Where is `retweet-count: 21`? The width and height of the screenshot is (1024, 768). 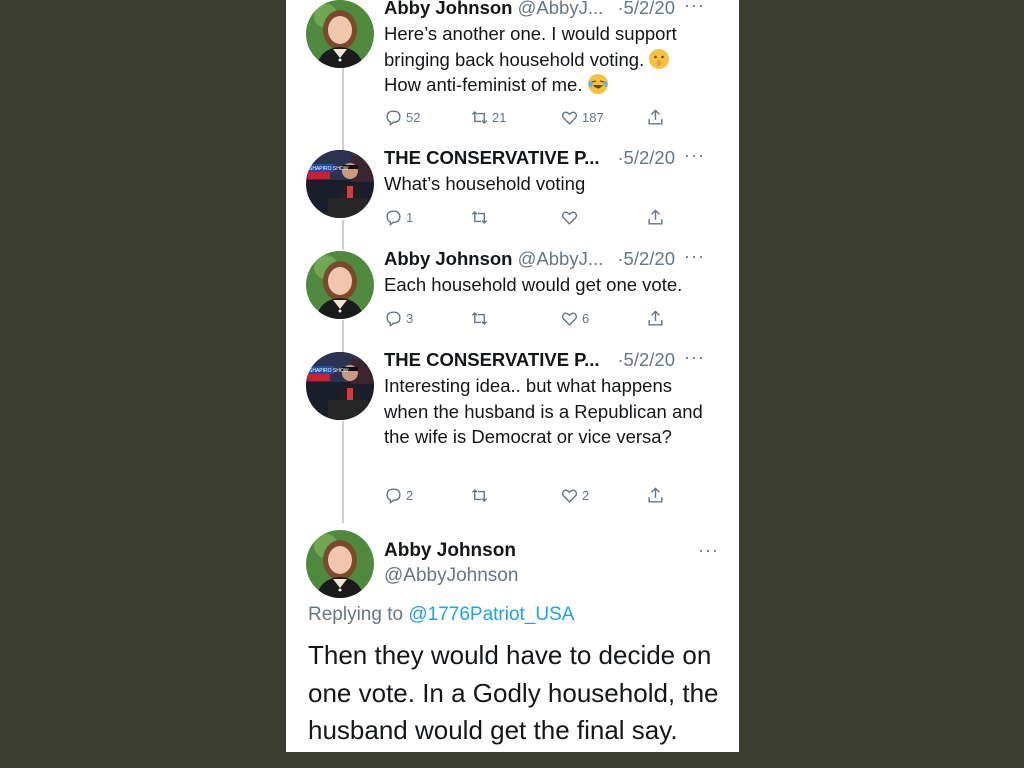 retweet-count: 21 is located at coordinates (499, 117).